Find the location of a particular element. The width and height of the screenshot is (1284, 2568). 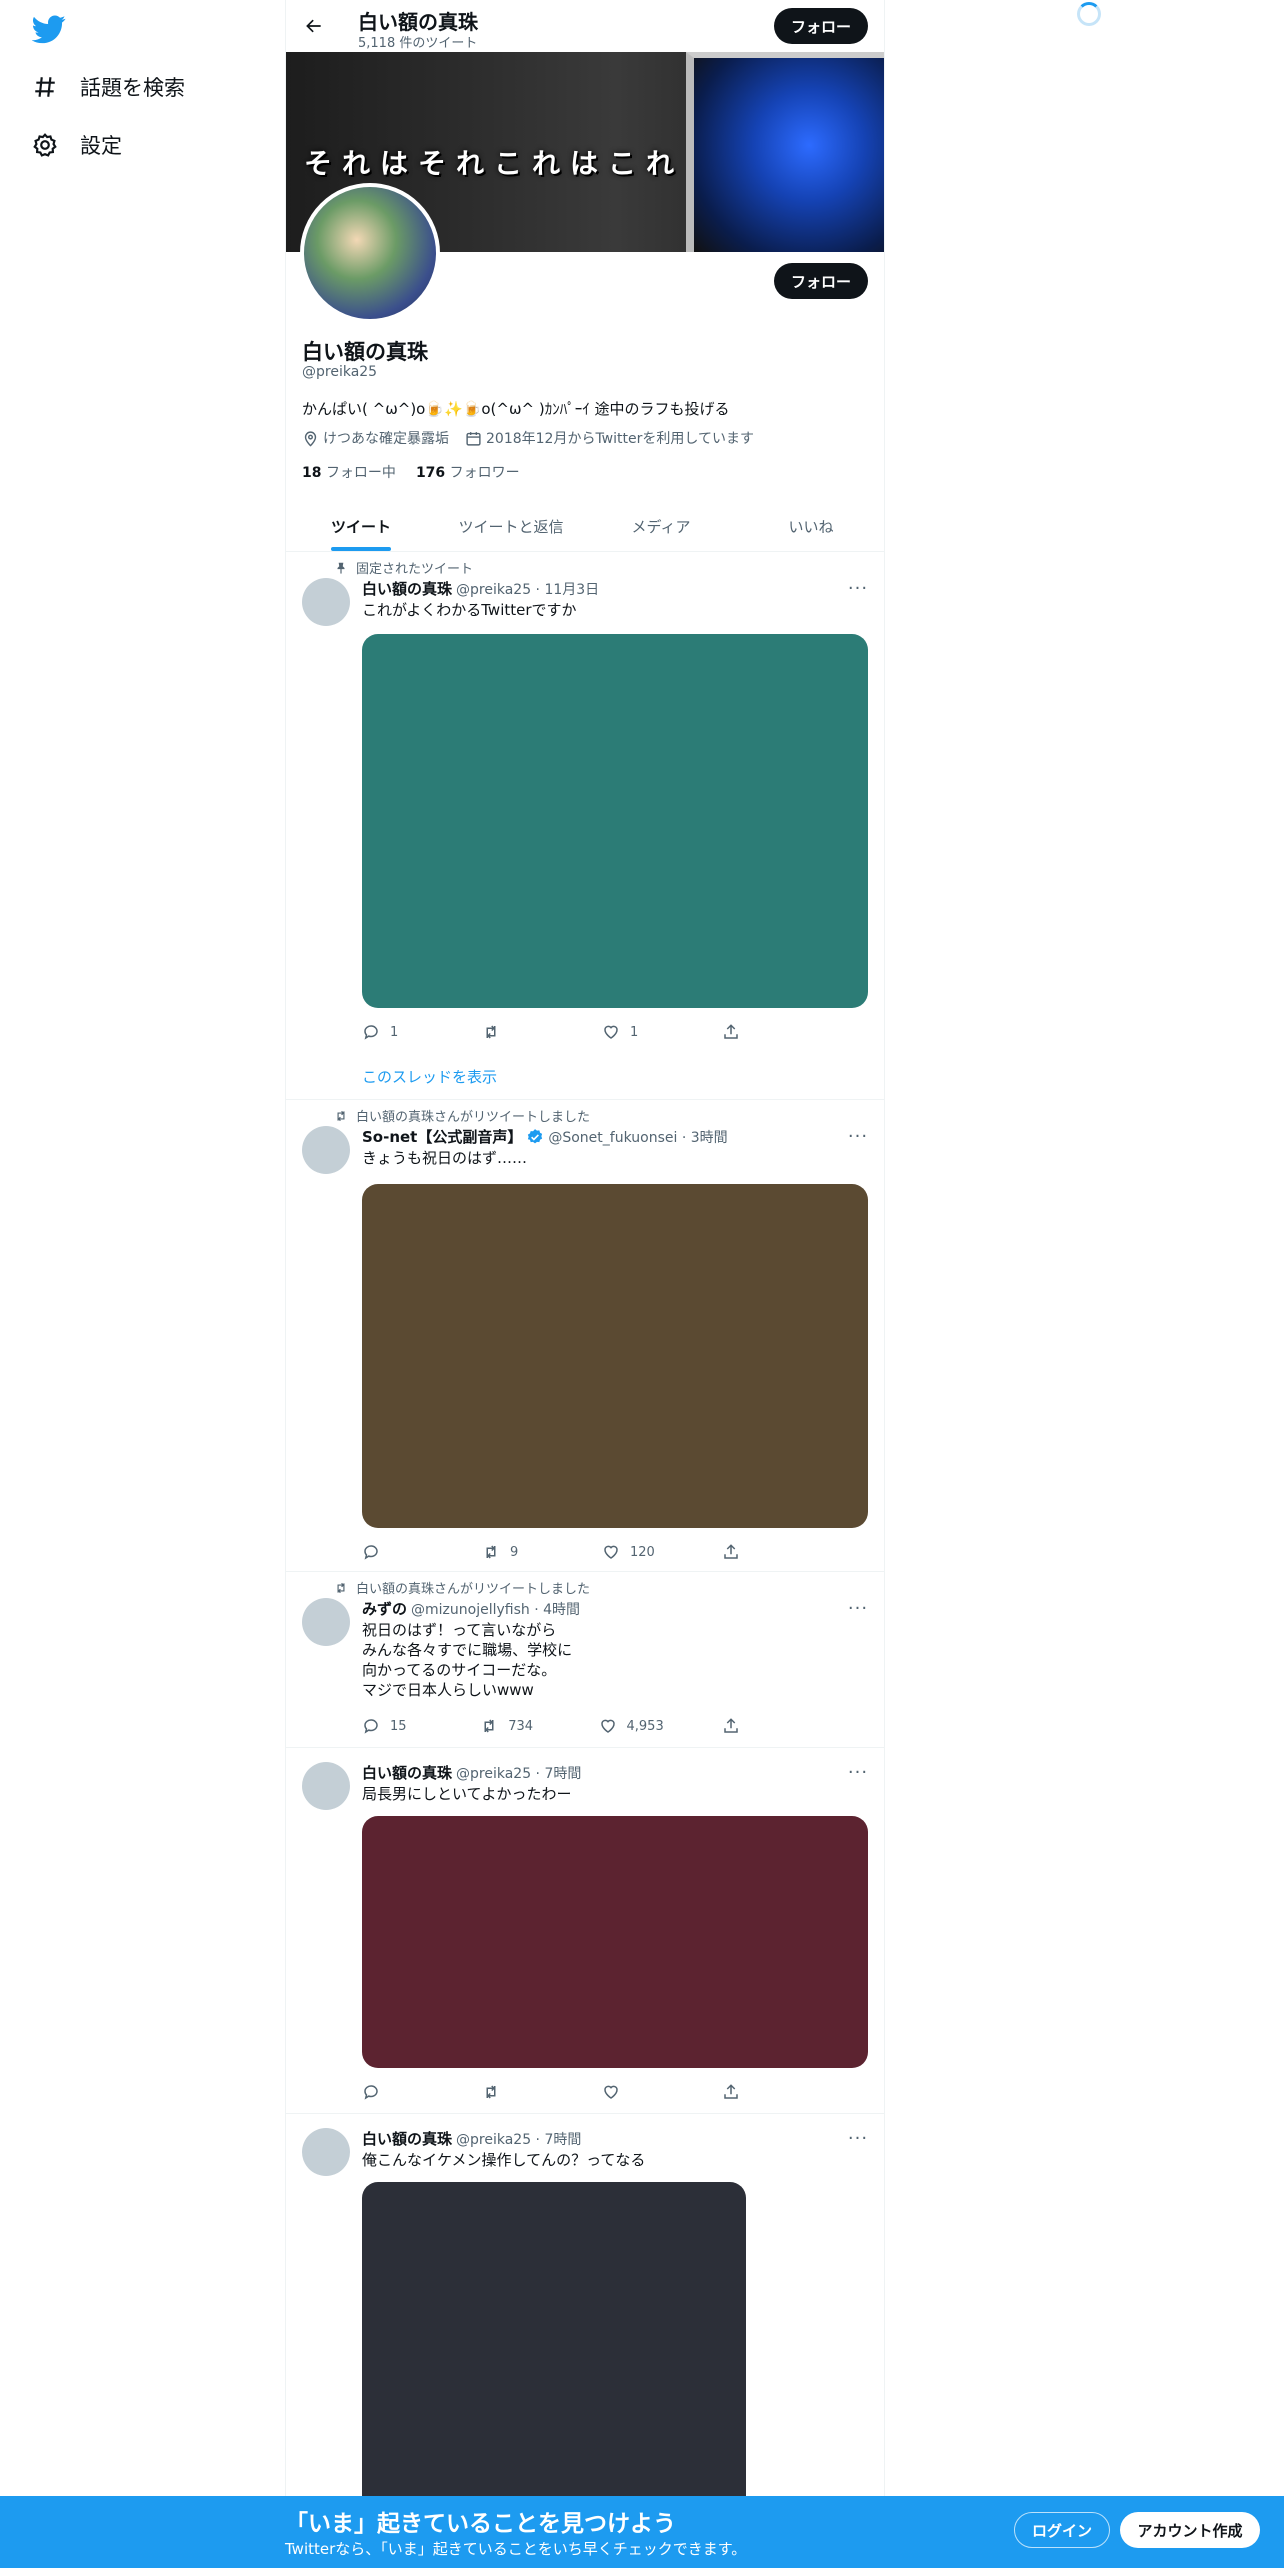

following-label: フォロー中 is located at coordinates (360, 473).